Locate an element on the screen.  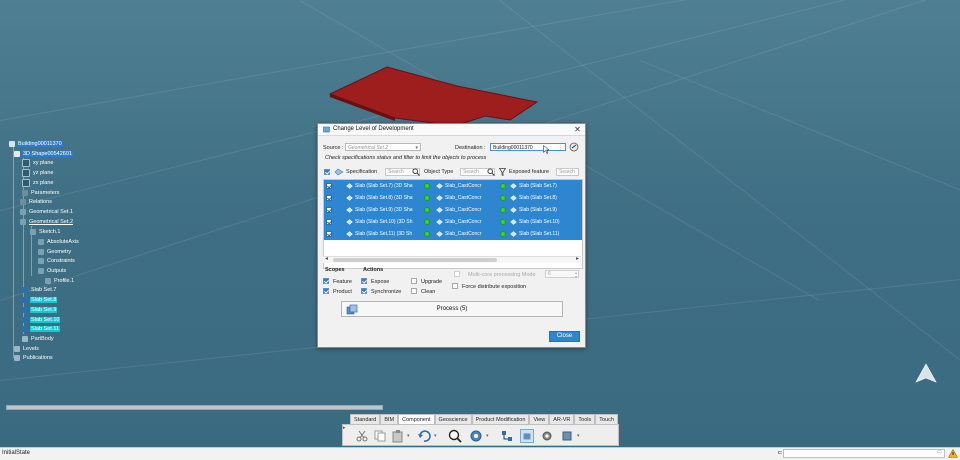
exposed-feature-search: Search is located at coordinates (567, 172).